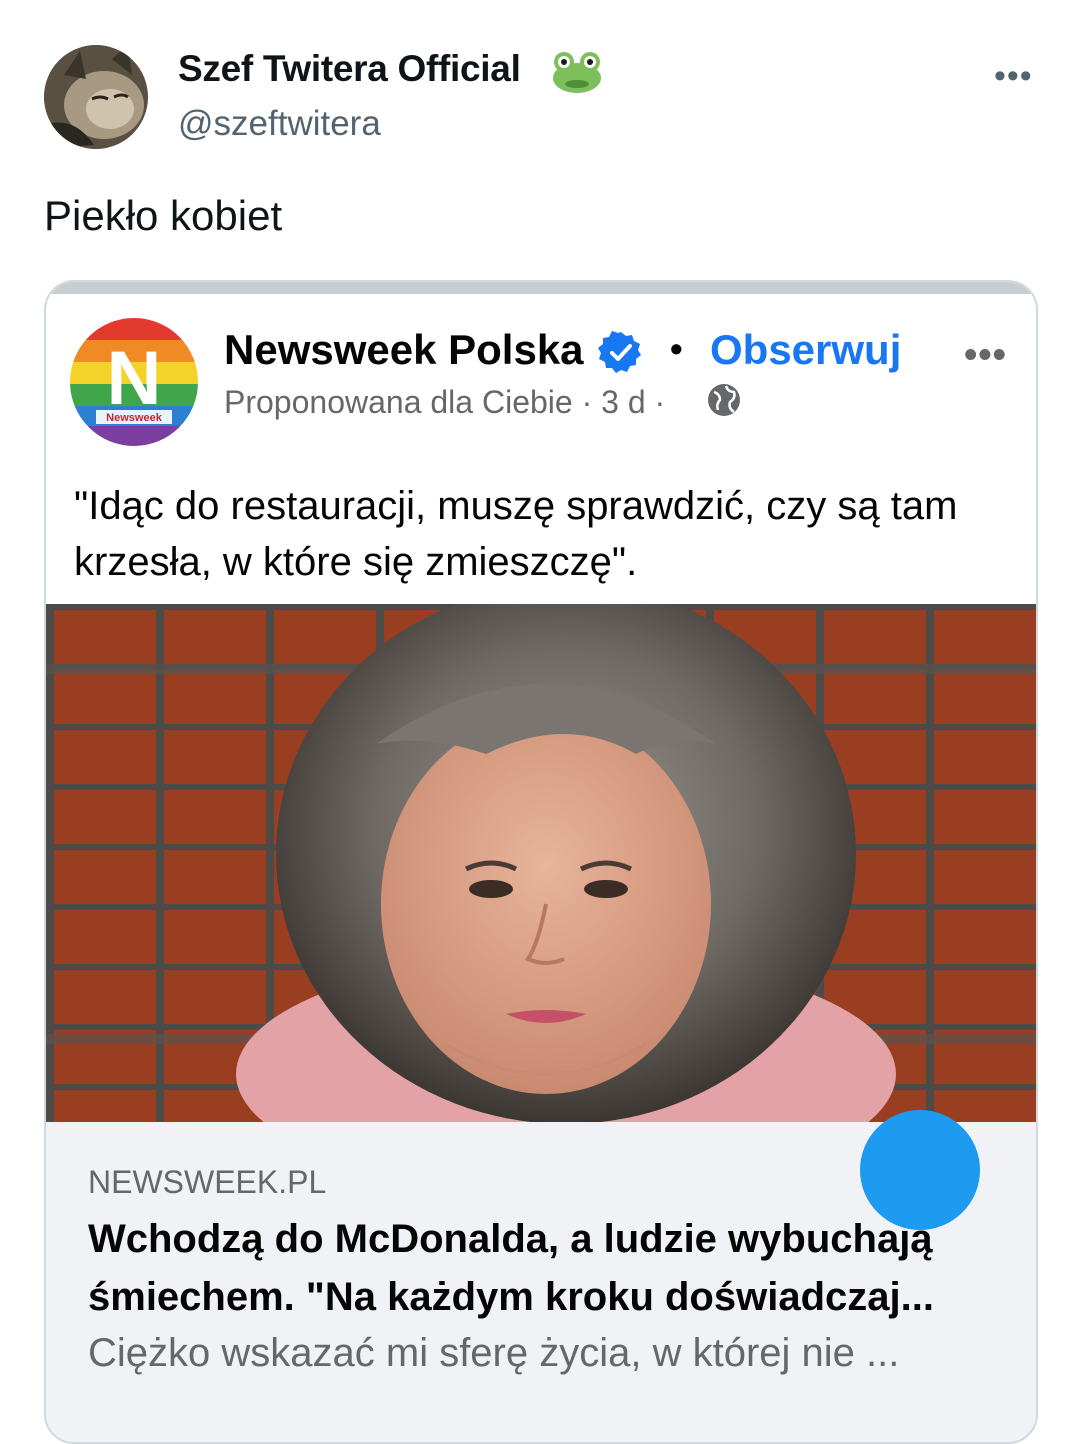  Describe the element at coordinates (619, 352) in the screenshot. I see `verified-badge-icon` at that location.